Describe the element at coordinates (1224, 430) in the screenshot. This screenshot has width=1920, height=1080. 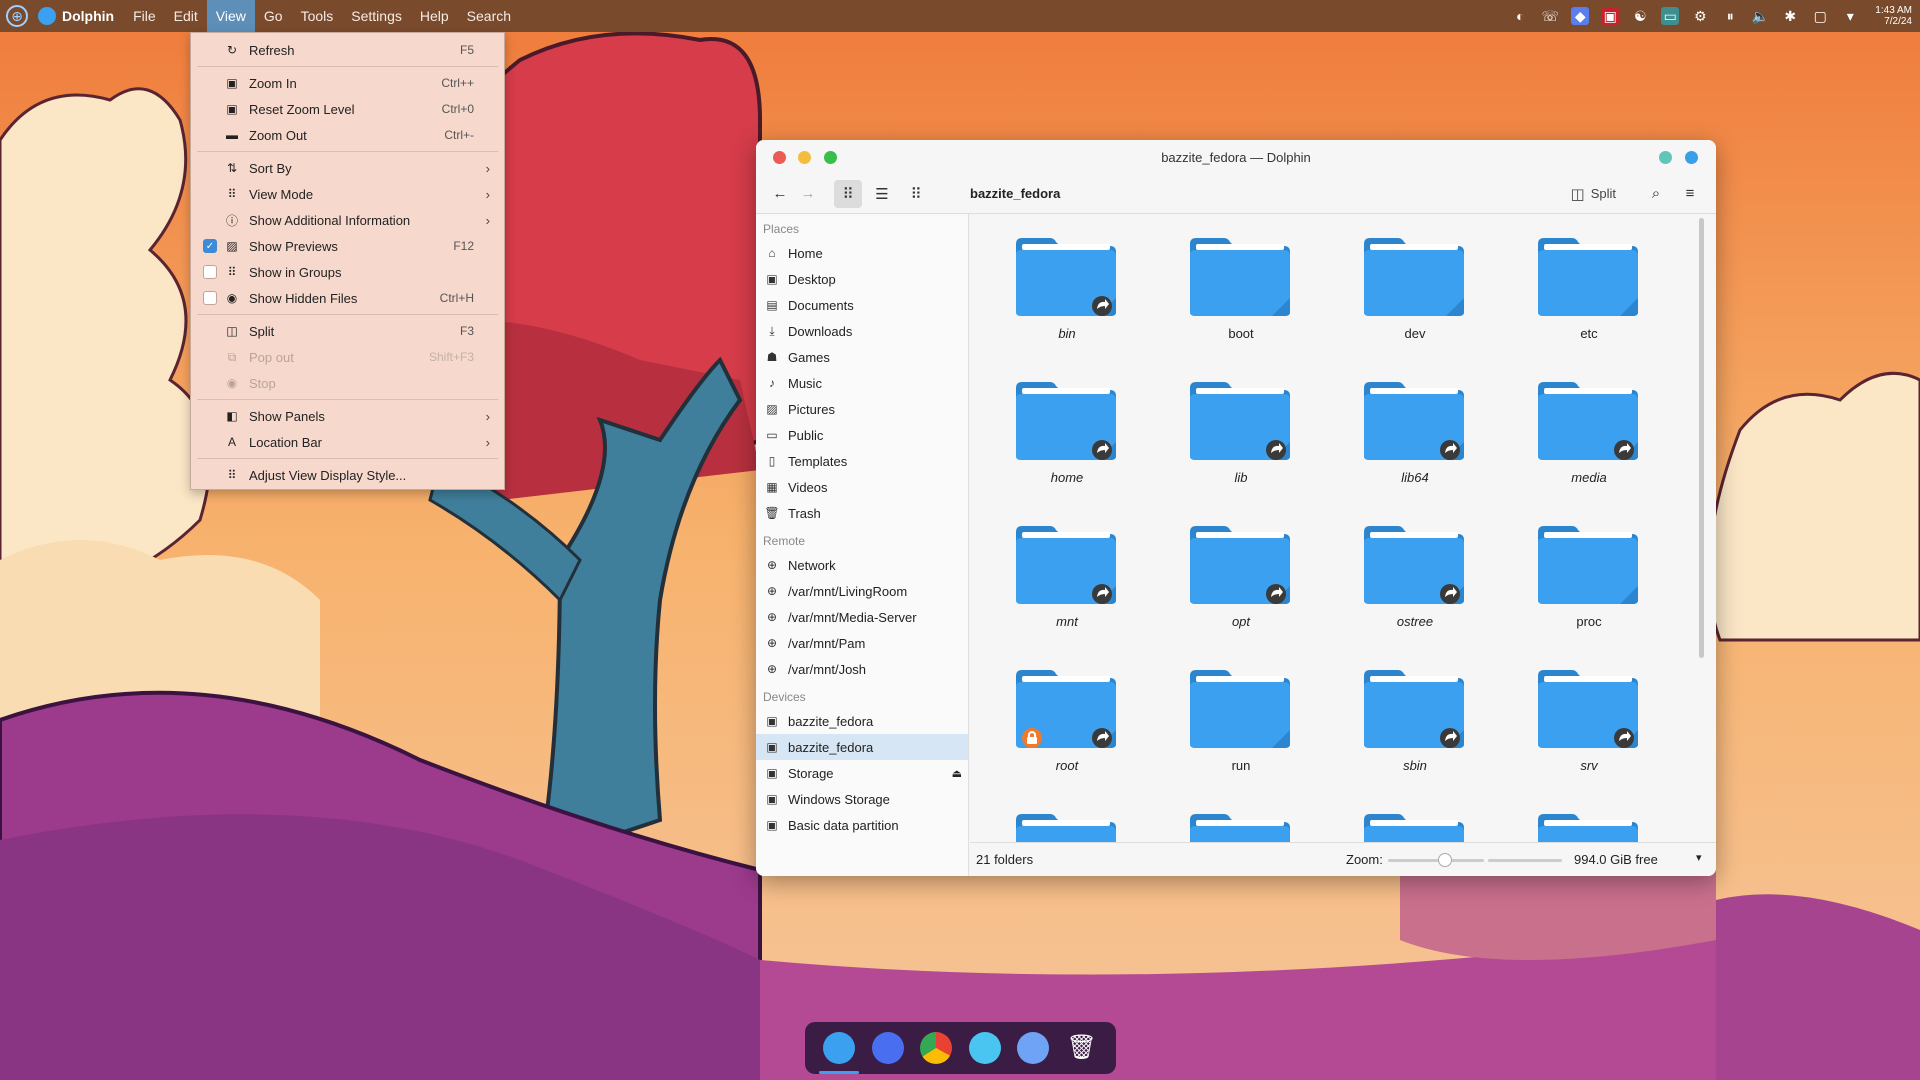
I see `folder-item: lib` at that location.